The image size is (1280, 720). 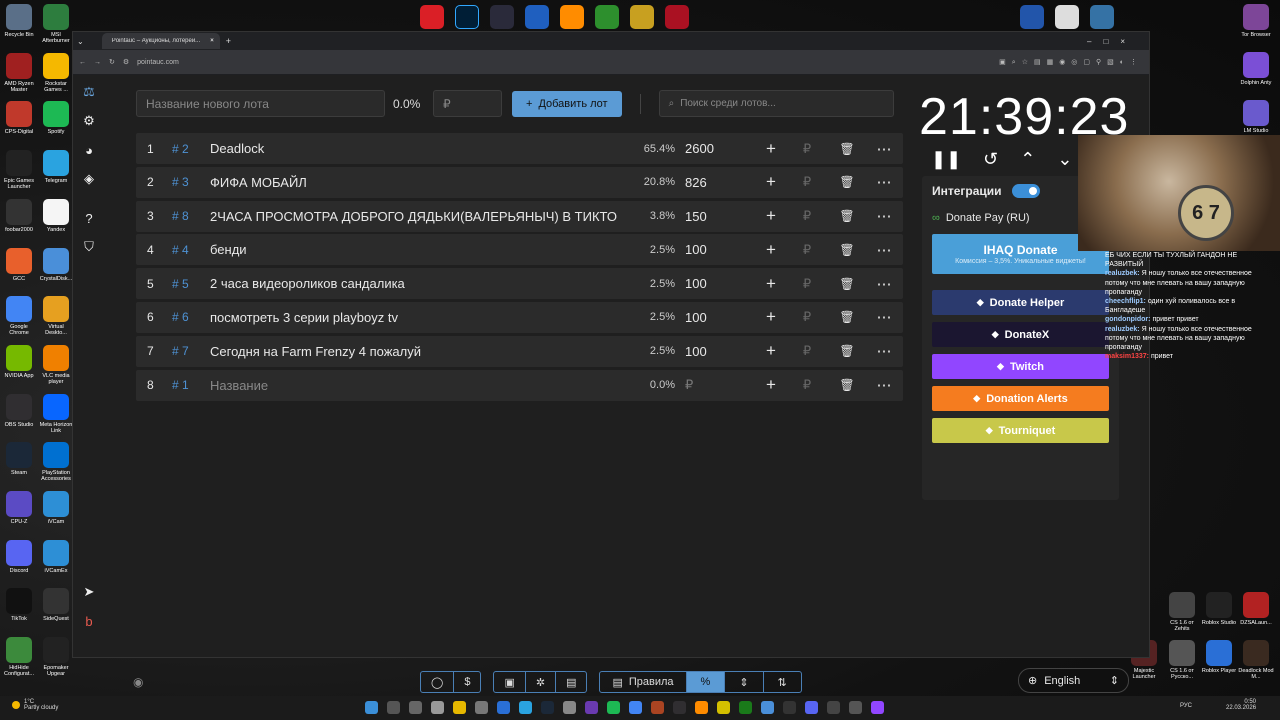 What do you see at coordinates (537, 17) in the screenshot?
I see `vegas-icon` at bounding box center [537, 17].